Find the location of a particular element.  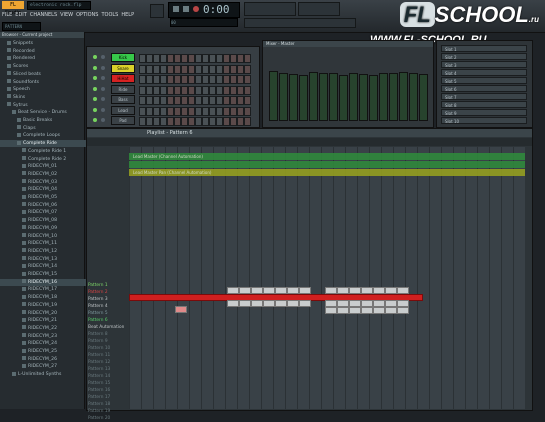

pattern-list-item: Pattern 1 is located at coordinates (108, 286).